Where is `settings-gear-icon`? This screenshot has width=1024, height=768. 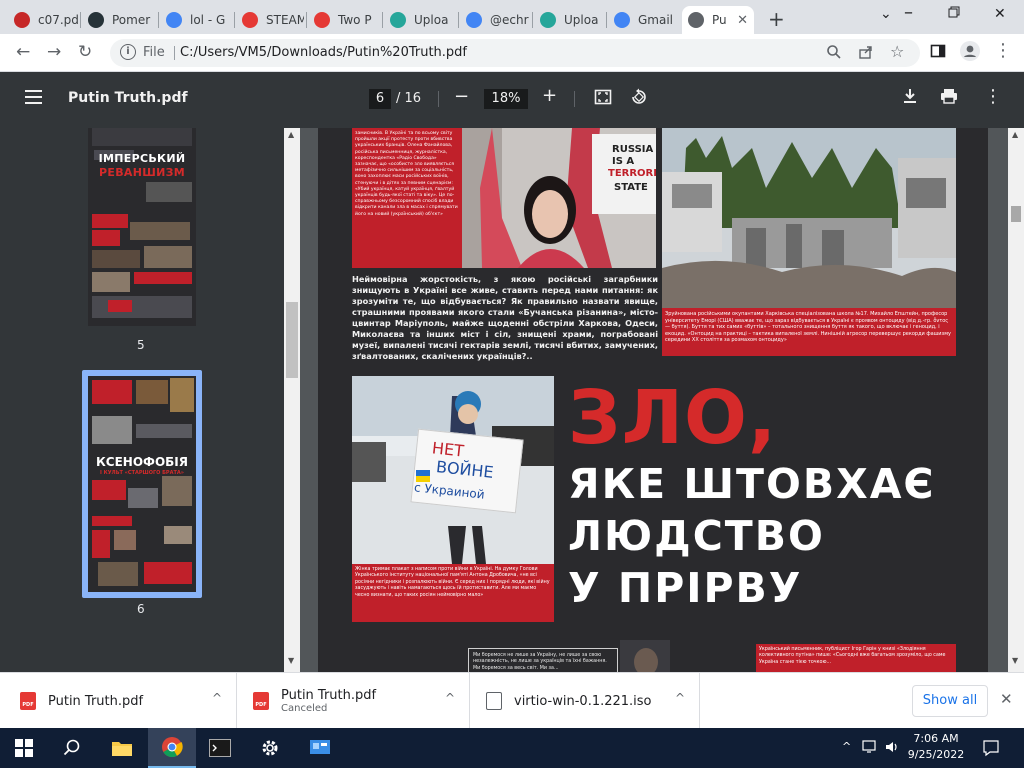
settings-gear-icon is located at coordinates (270, 748).